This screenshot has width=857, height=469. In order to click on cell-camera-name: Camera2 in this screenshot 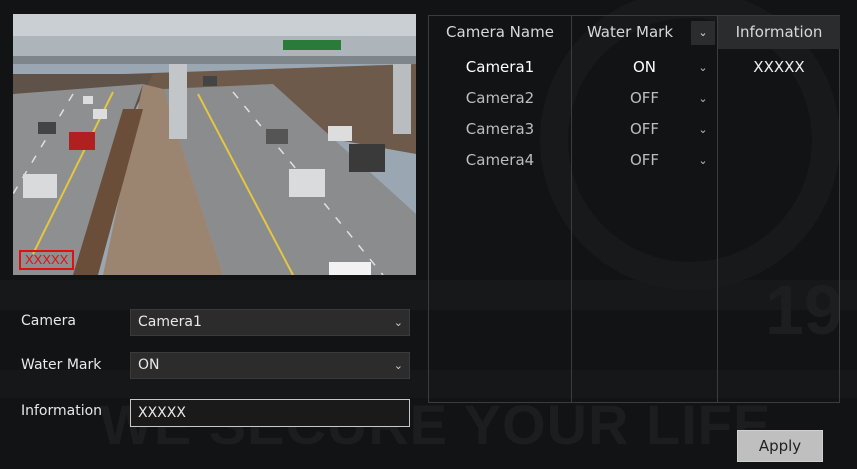, I will do `click(500, 98)`.